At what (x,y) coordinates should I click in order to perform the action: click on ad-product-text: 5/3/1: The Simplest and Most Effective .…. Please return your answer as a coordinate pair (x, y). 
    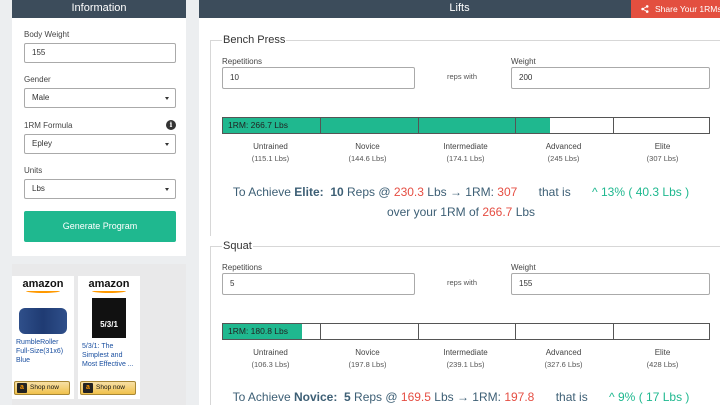
    Looking at the image, I should click on (109, 355).